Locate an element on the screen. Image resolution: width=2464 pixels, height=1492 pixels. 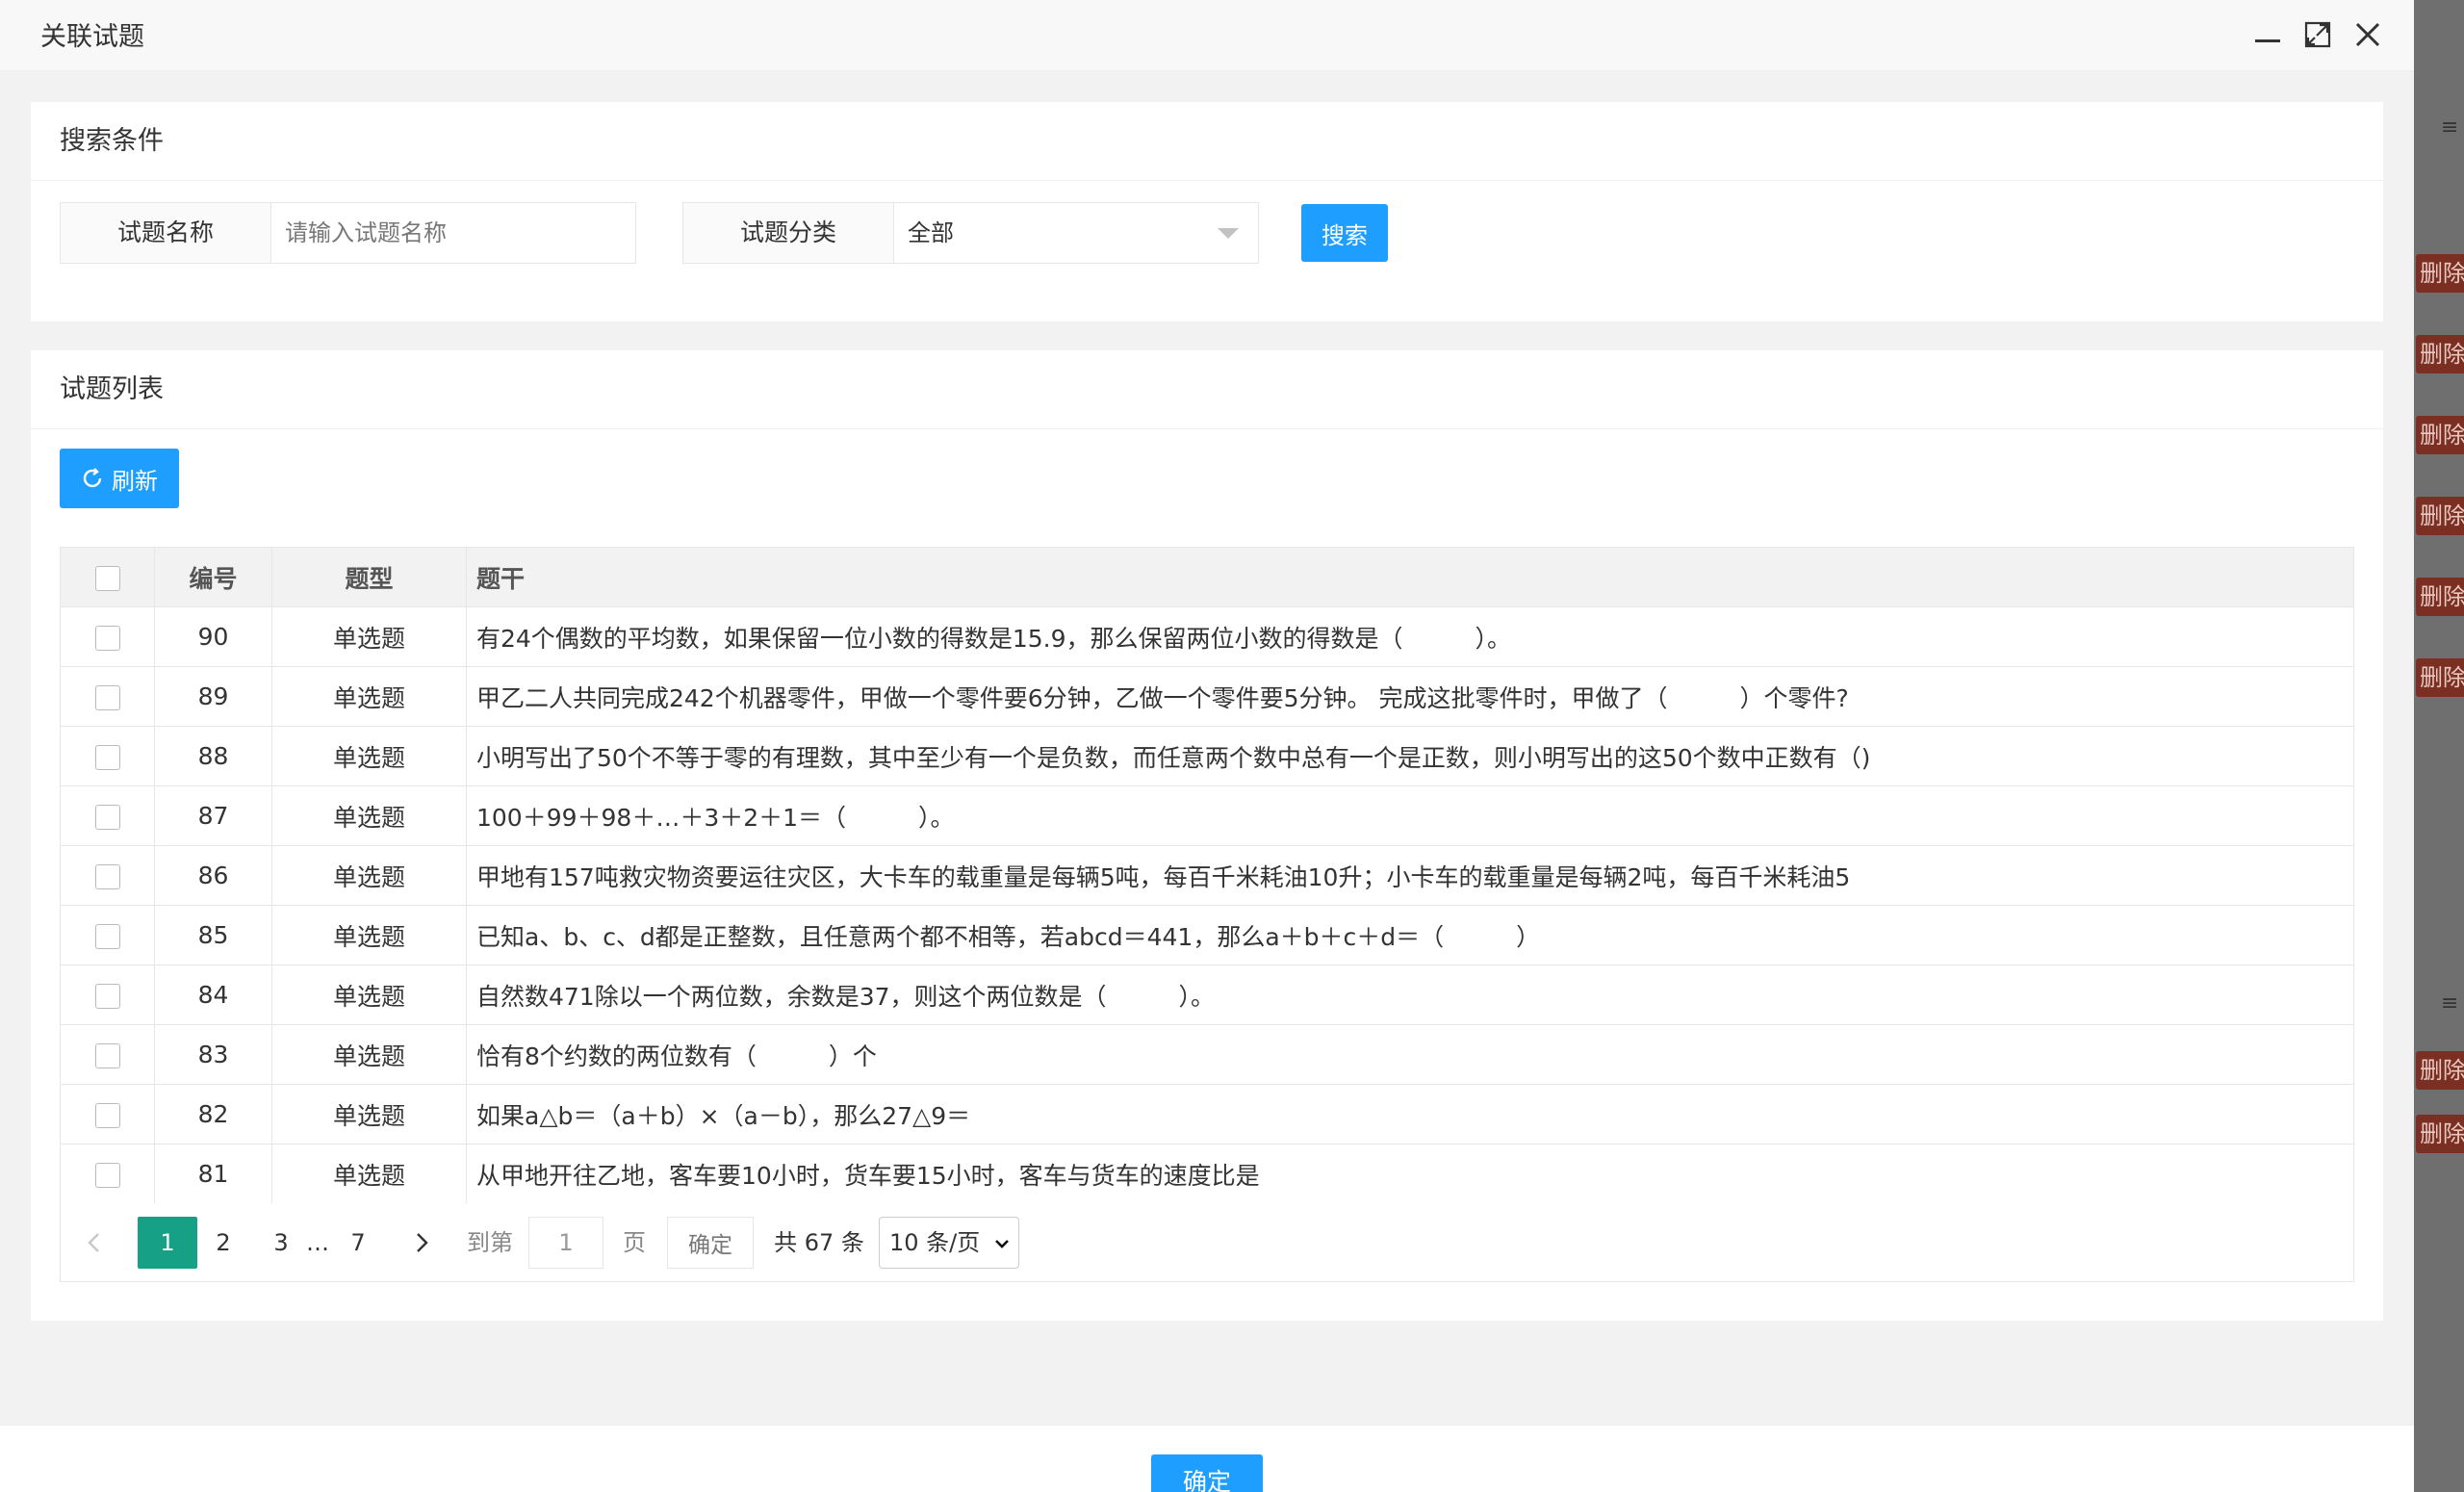
goto-label: 到第 is located at coordinates (490, 1242).